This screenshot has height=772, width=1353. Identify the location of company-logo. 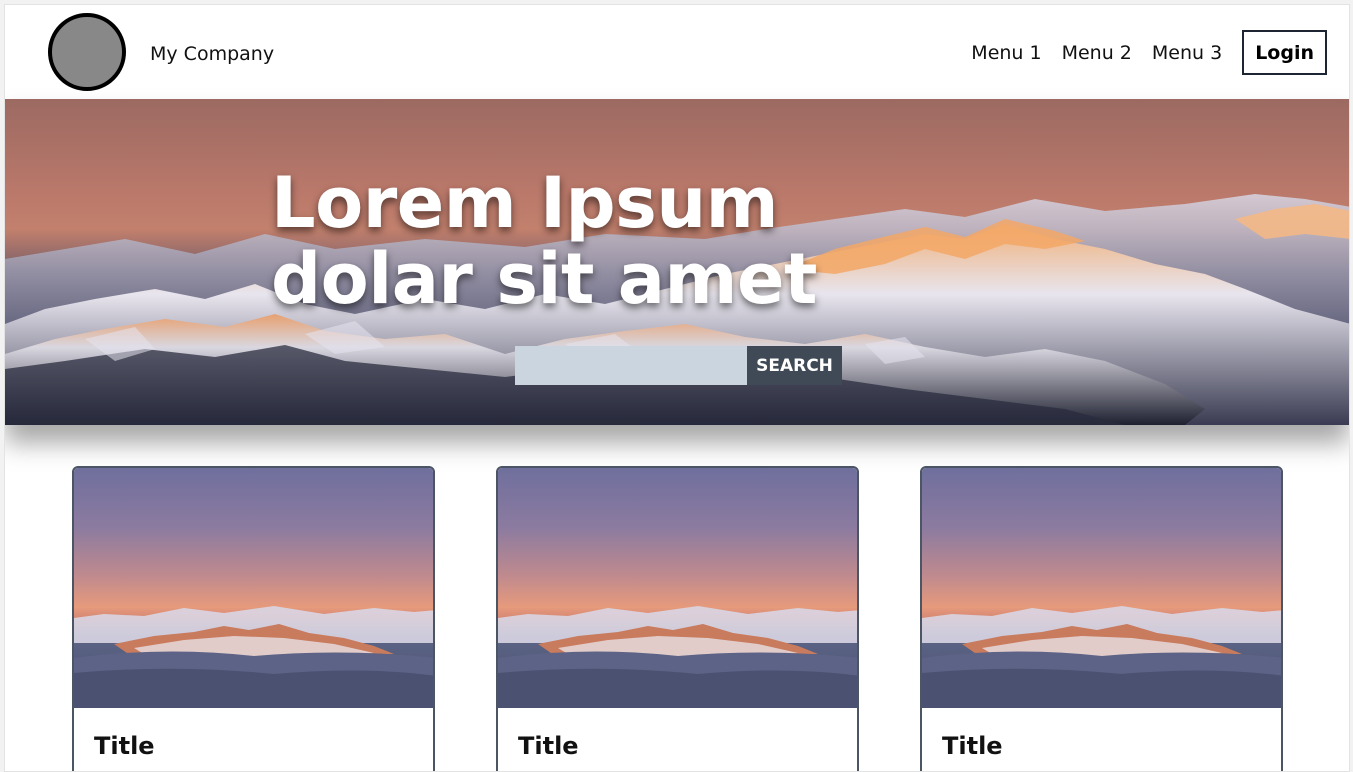
(87, 52).